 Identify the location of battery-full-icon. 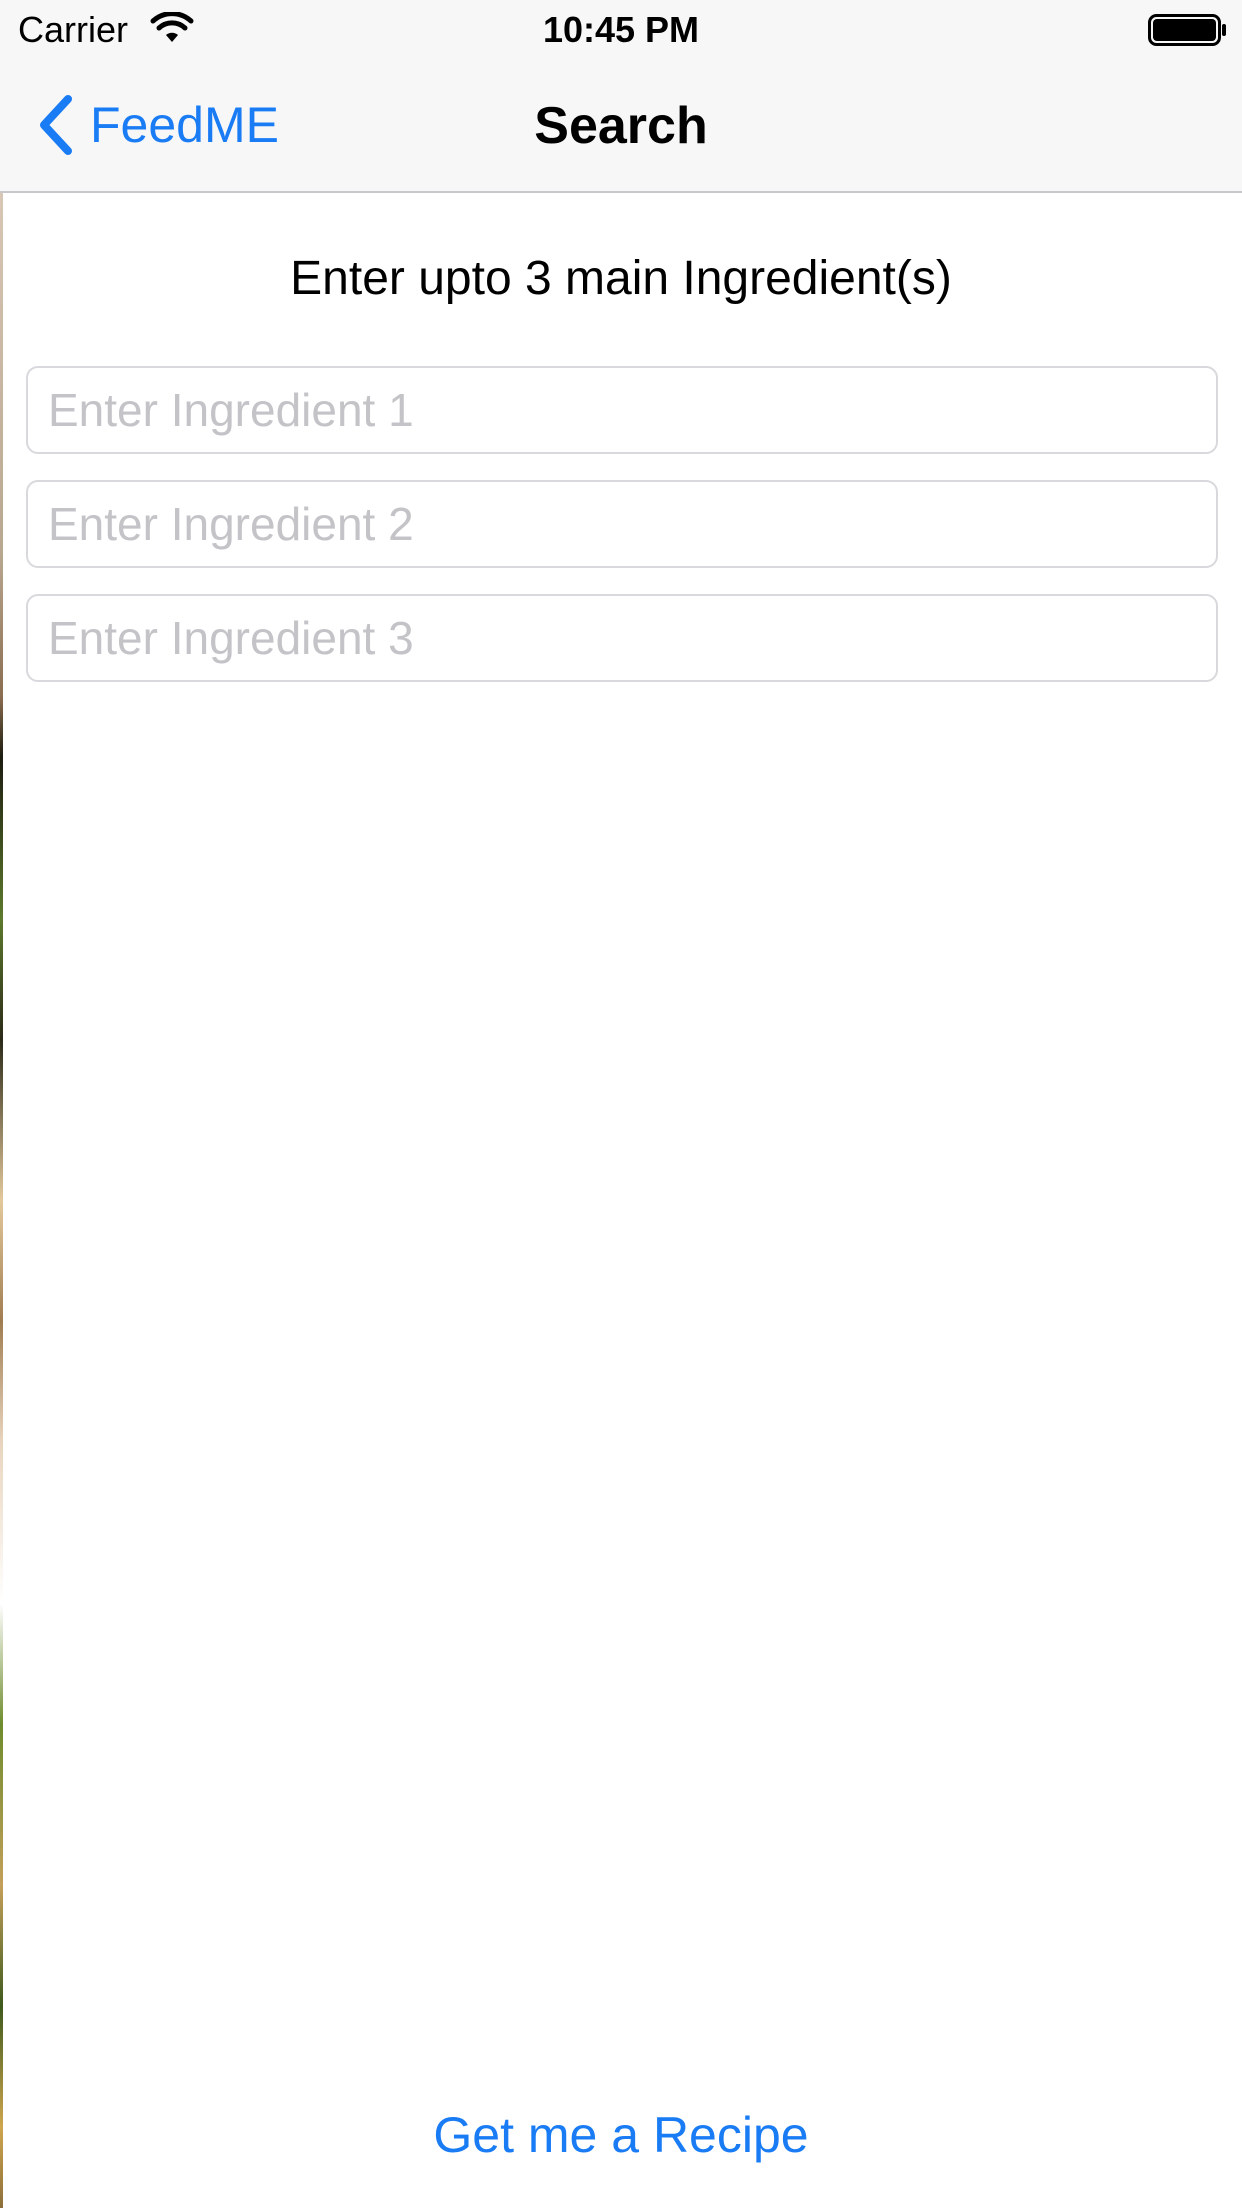
(1187, 30).